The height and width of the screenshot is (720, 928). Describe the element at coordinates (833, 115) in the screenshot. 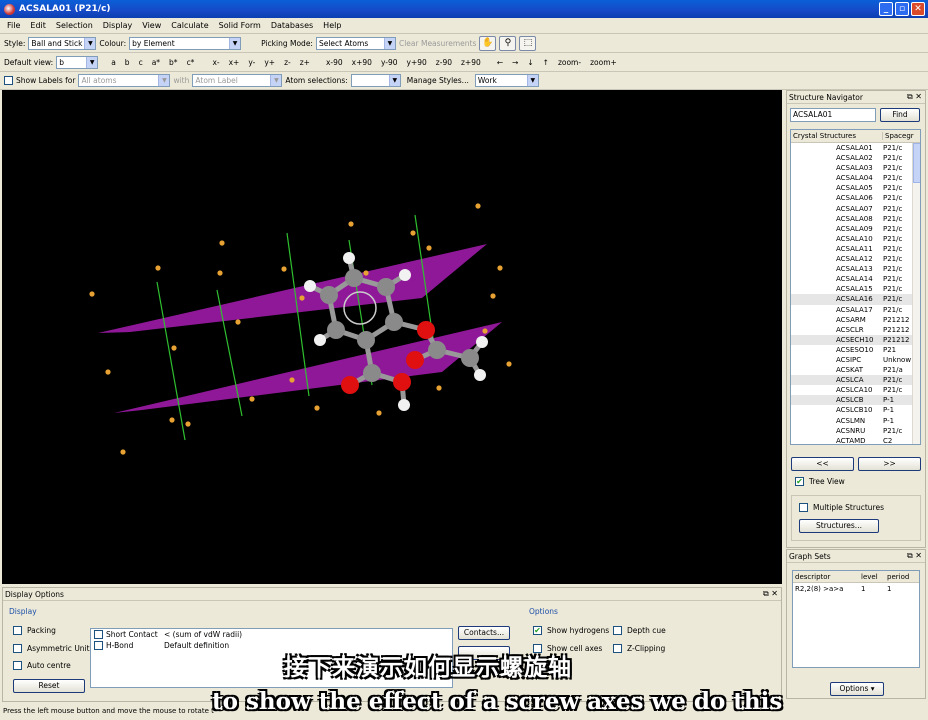

I see `structure-search-input: ACSALA01` at that location.